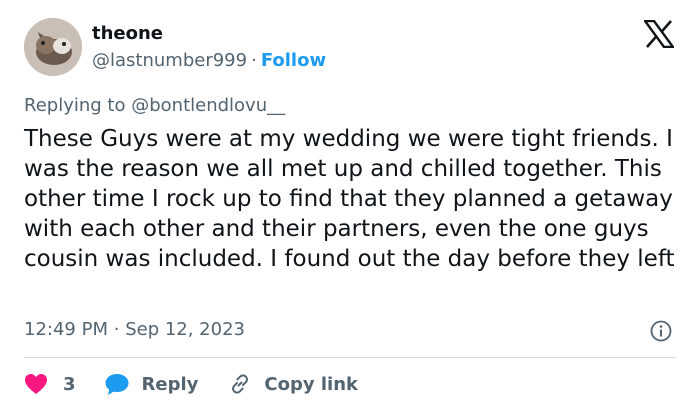 Image resolution: width=700 pixels, height=410 pixels. I want to click on timestamp-row: 12:49 PM · Sep 12, 2023, so click(134, 329).